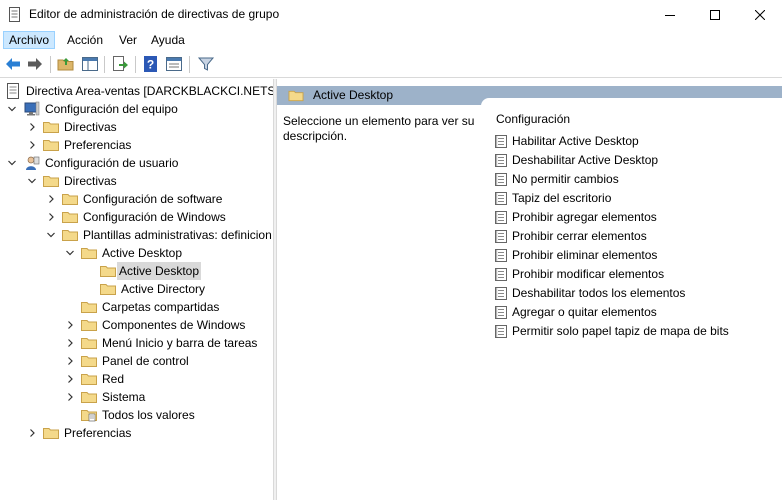 This screenshot has width=782, height=500. What do you see at coordinates (136, 397) in the screenshot?
I see `tree-system: Sistema` at bounding box center [136, 397].